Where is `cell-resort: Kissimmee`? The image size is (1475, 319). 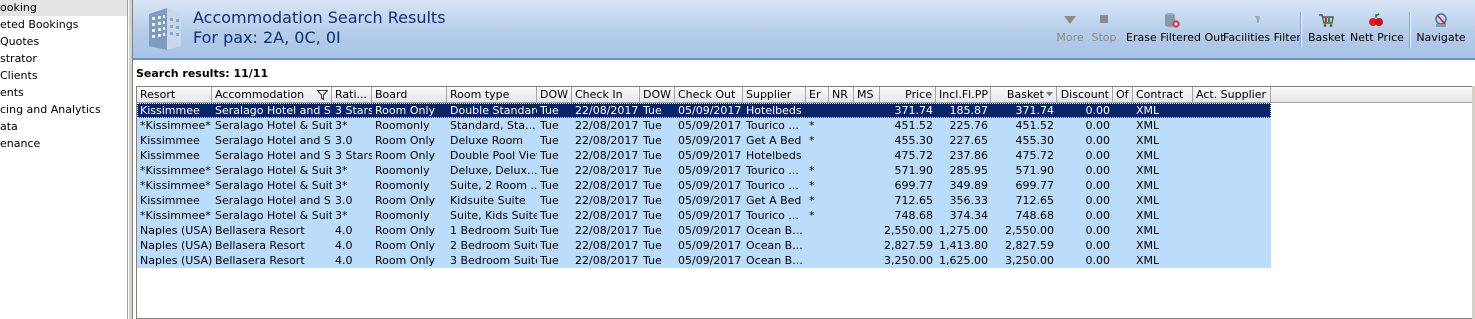
cell-resort: Kissimmee is located at coordinates (170, 200).